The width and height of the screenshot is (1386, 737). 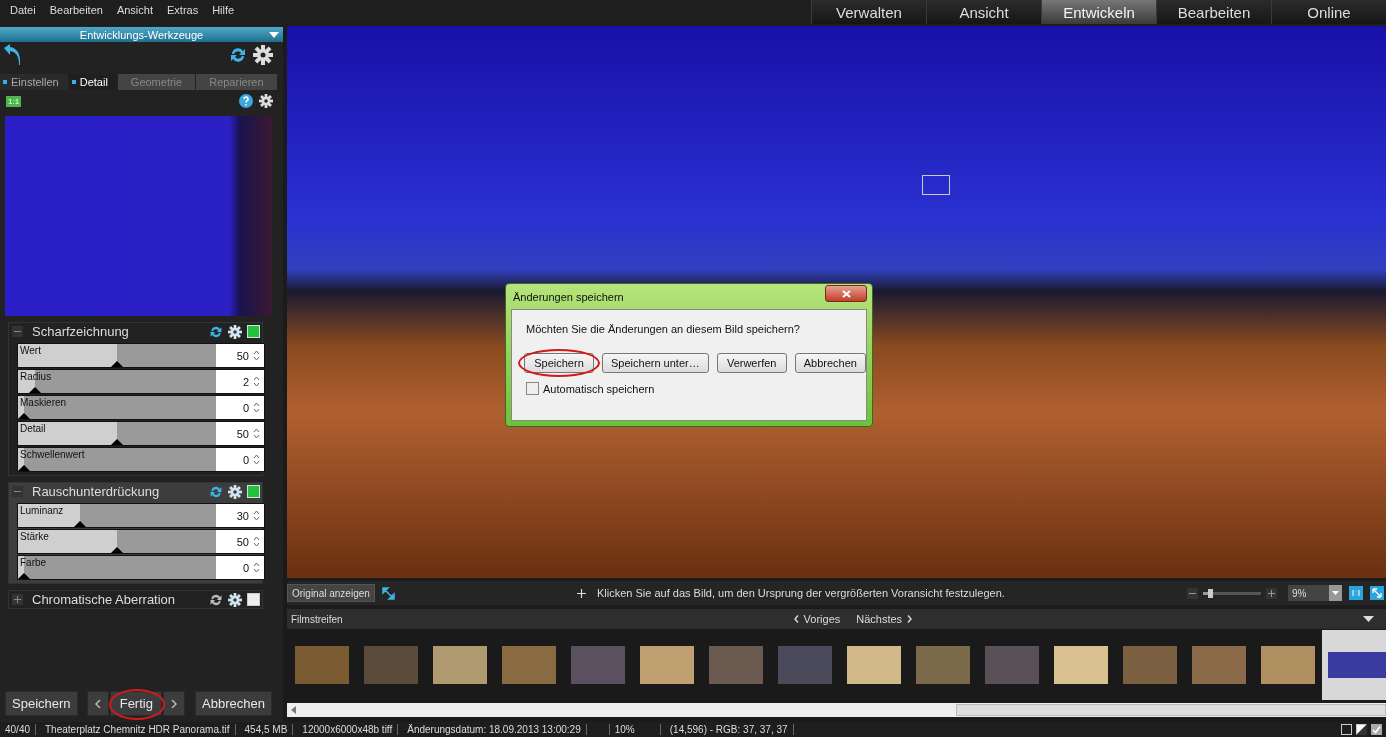 What do you see at coordinates (238, 55) in the screenshot?
I see `refresh-icon` at bounding box center [238, 55].